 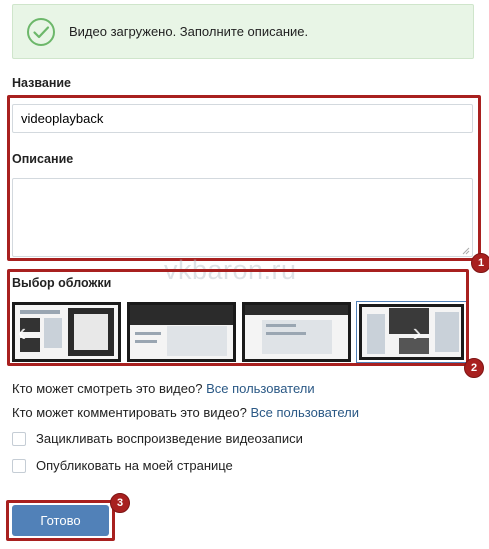 What do you see at coordinates (19, 438) in the screenshot?
I see `loop-checkbox` at bounding box center [19, 438].